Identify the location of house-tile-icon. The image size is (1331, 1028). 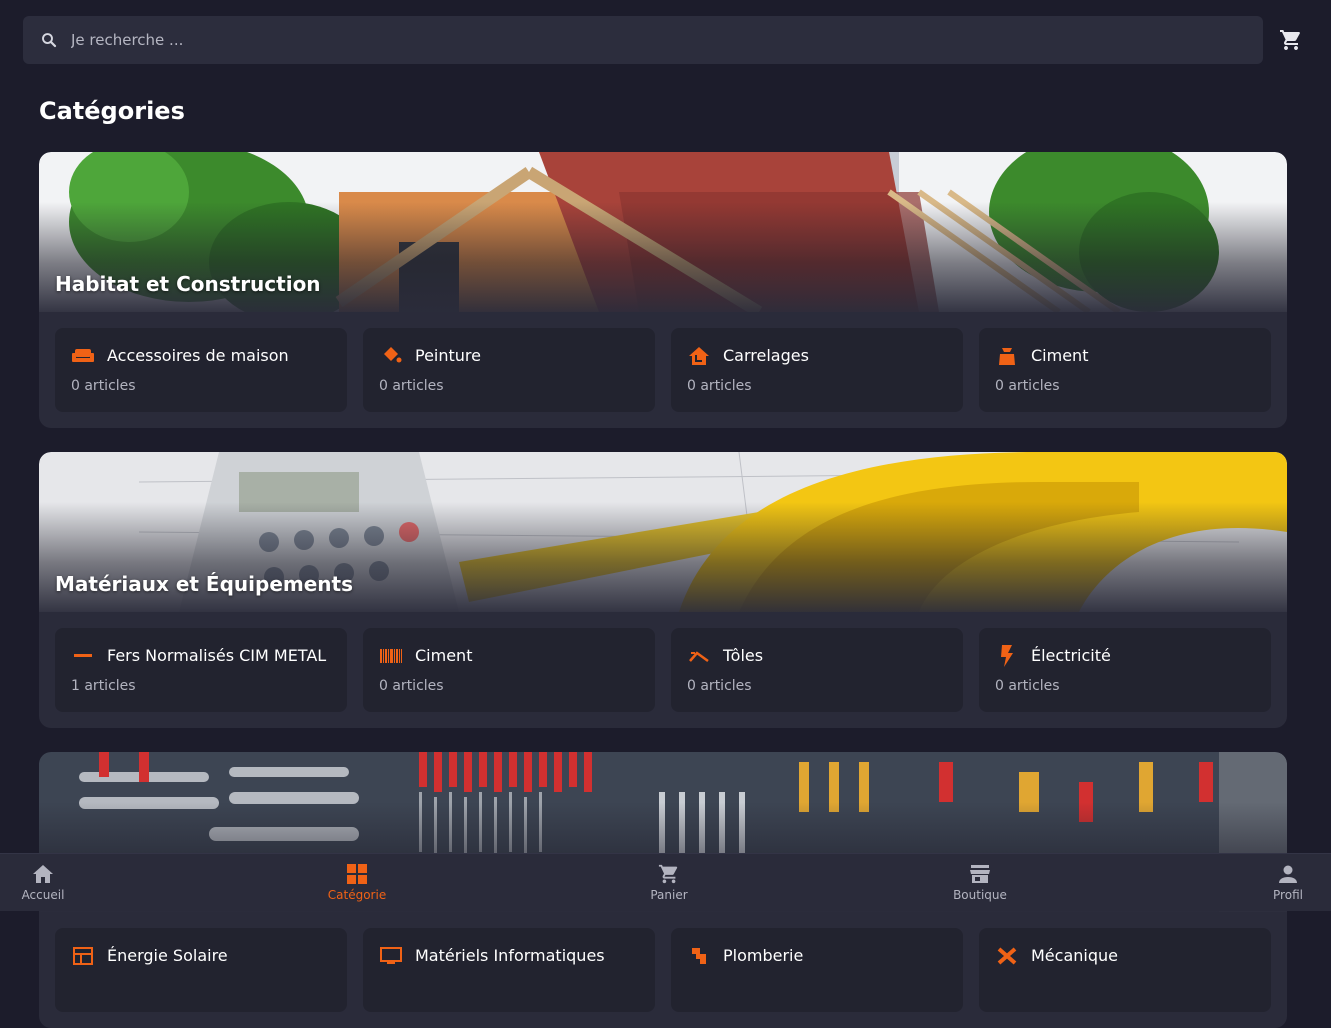
(699, 356).